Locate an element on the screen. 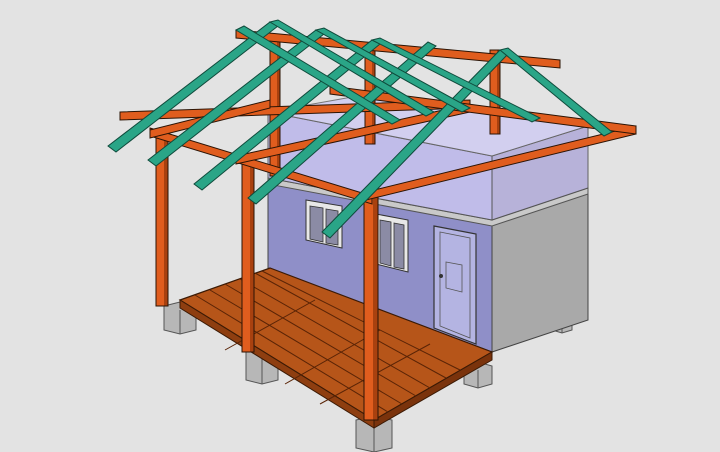 The image size is (720, 452). door is located at coordinates (455, 285).